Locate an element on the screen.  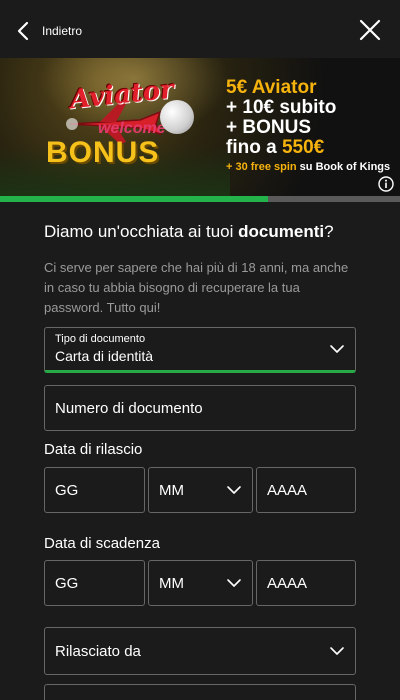
promo-line-5: + 30 free spin su Book of Kings is located at coordinates (311, 167).